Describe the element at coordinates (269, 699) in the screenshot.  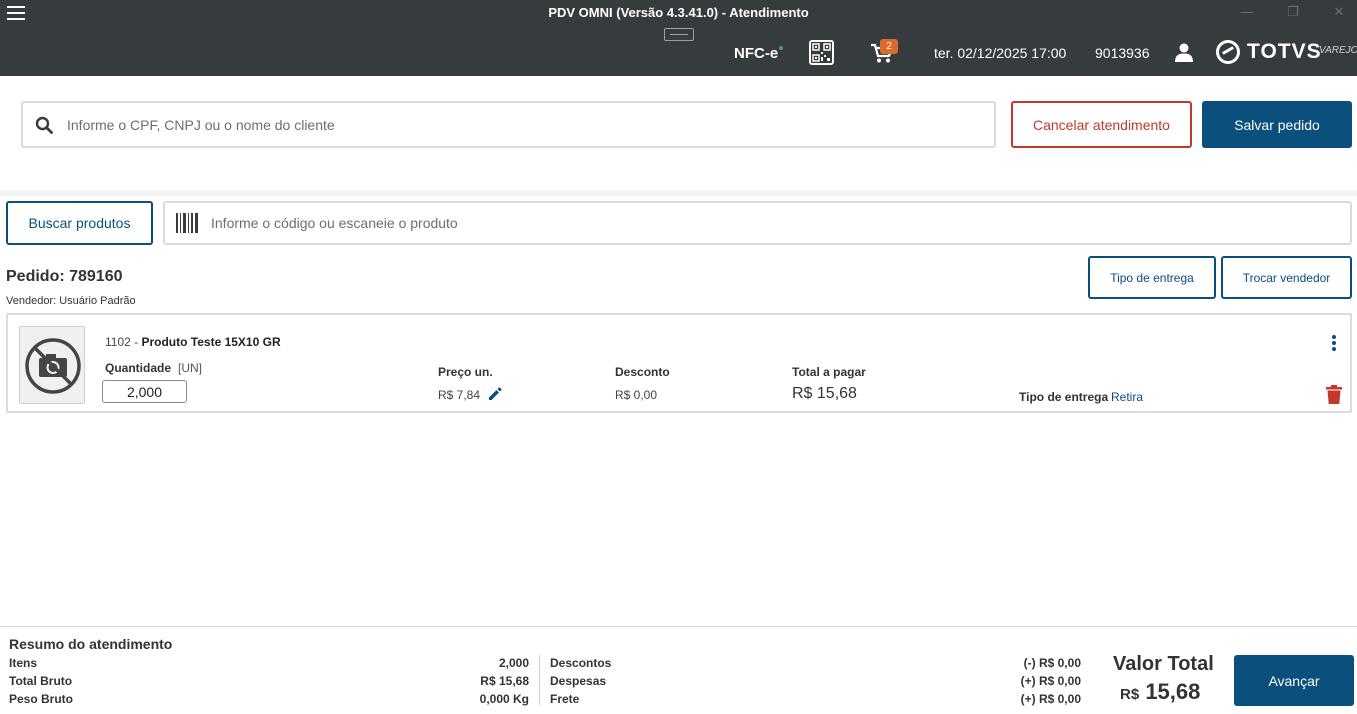
I see `summary-gross-weight-row: Peso Bruto 0,000 Kg` at that location.